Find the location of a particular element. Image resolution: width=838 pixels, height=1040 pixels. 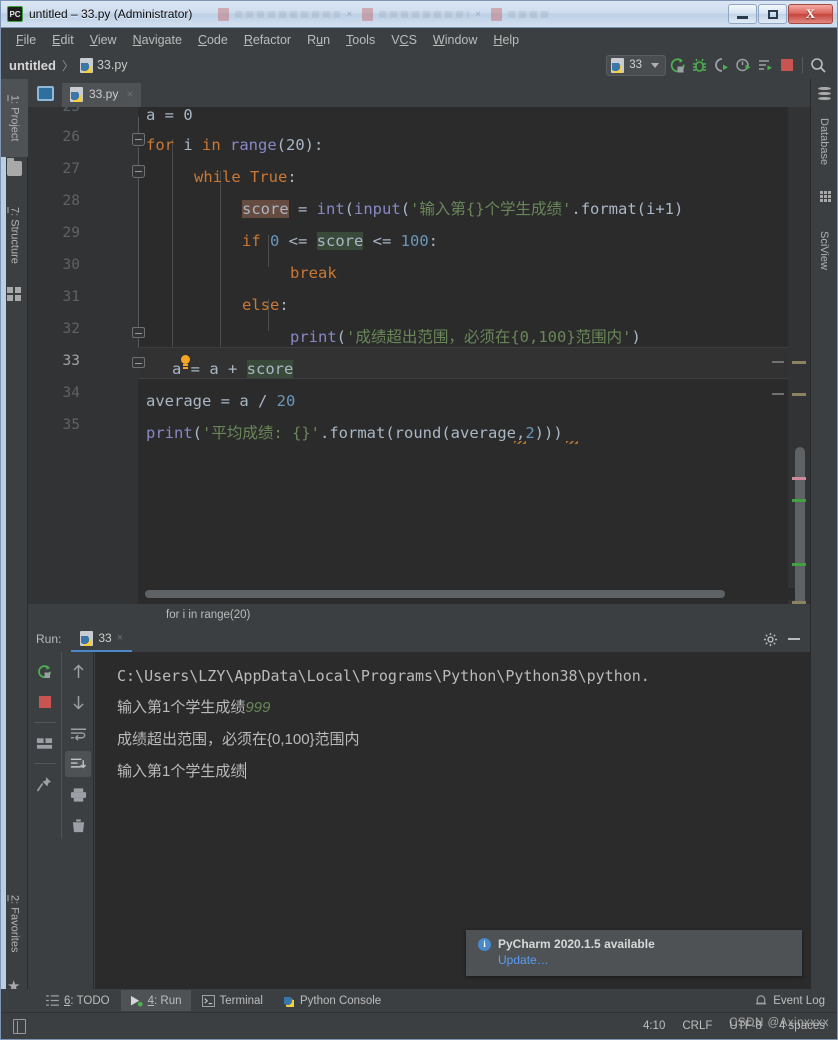

bottom-tab-todo: 6: TODO is located at coordinates (78, 1000).